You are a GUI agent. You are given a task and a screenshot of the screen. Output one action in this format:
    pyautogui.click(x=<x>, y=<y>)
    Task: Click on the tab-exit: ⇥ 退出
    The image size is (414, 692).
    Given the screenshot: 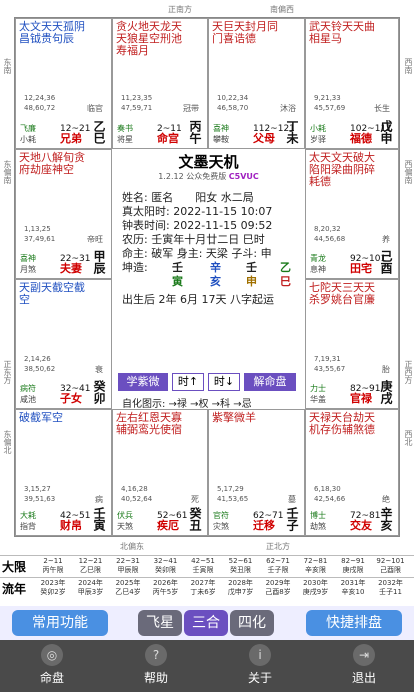 What is the action you would take?
    pyautogui.click(x=364, y=665)
    